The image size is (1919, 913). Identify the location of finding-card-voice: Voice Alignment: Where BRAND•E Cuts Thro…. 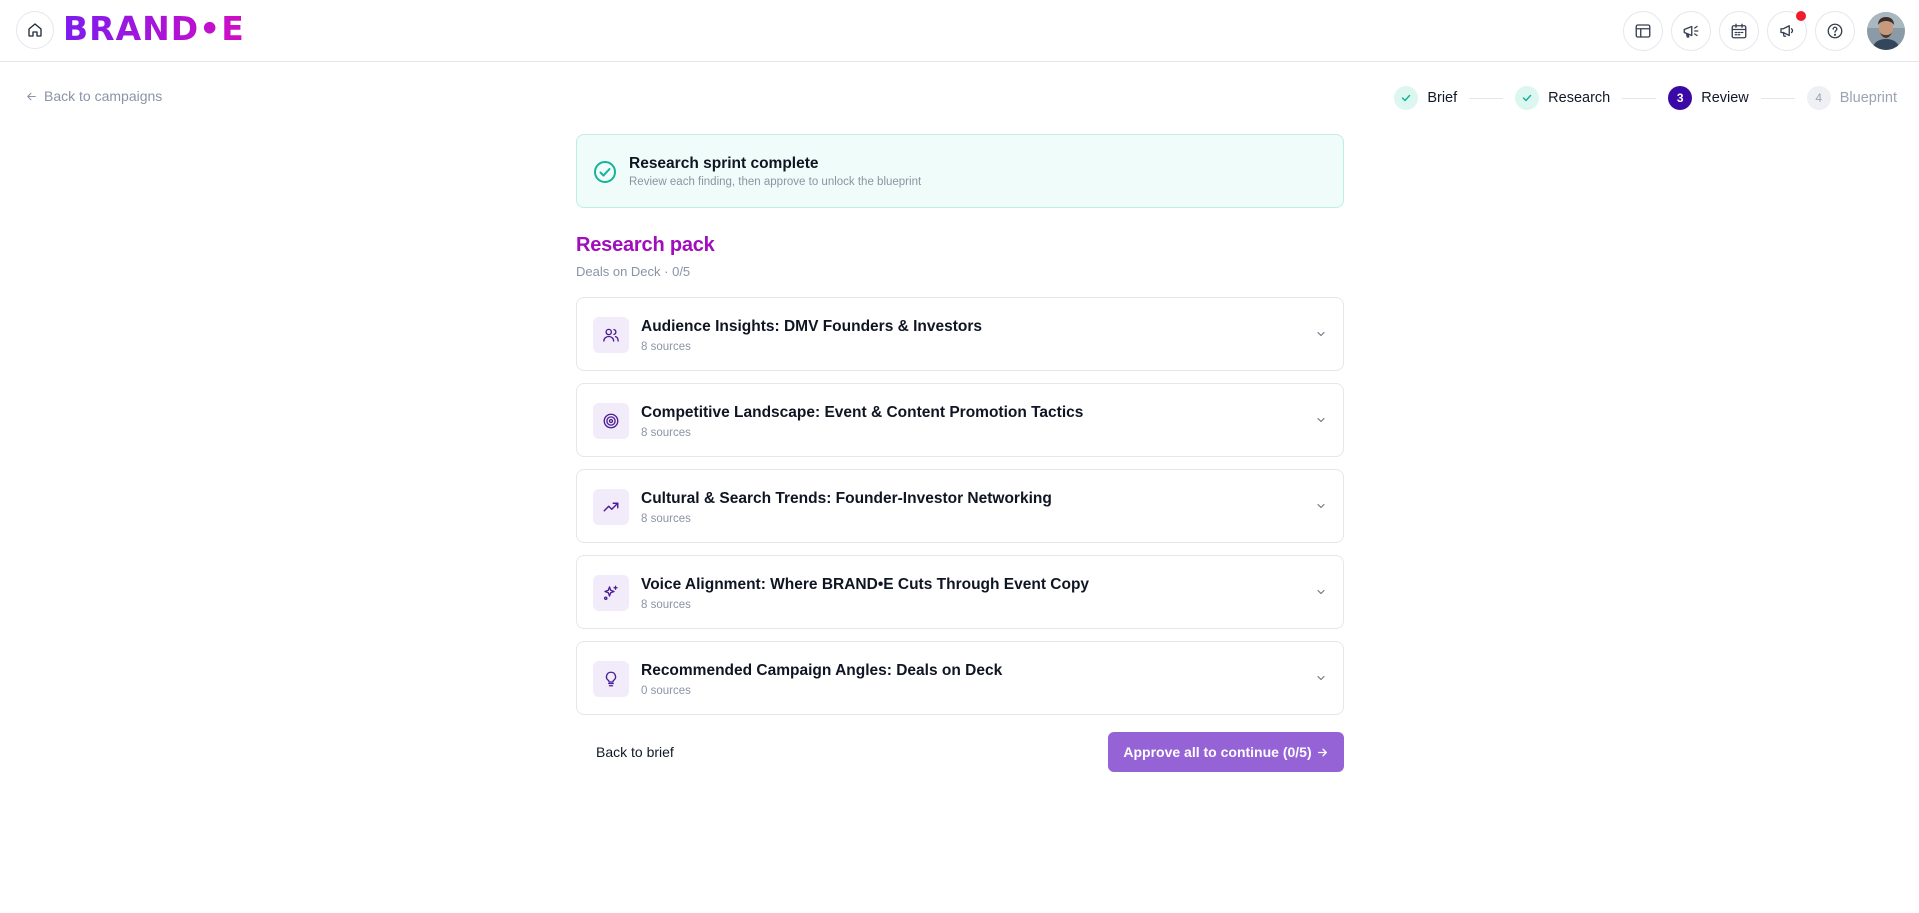
(960, 592).